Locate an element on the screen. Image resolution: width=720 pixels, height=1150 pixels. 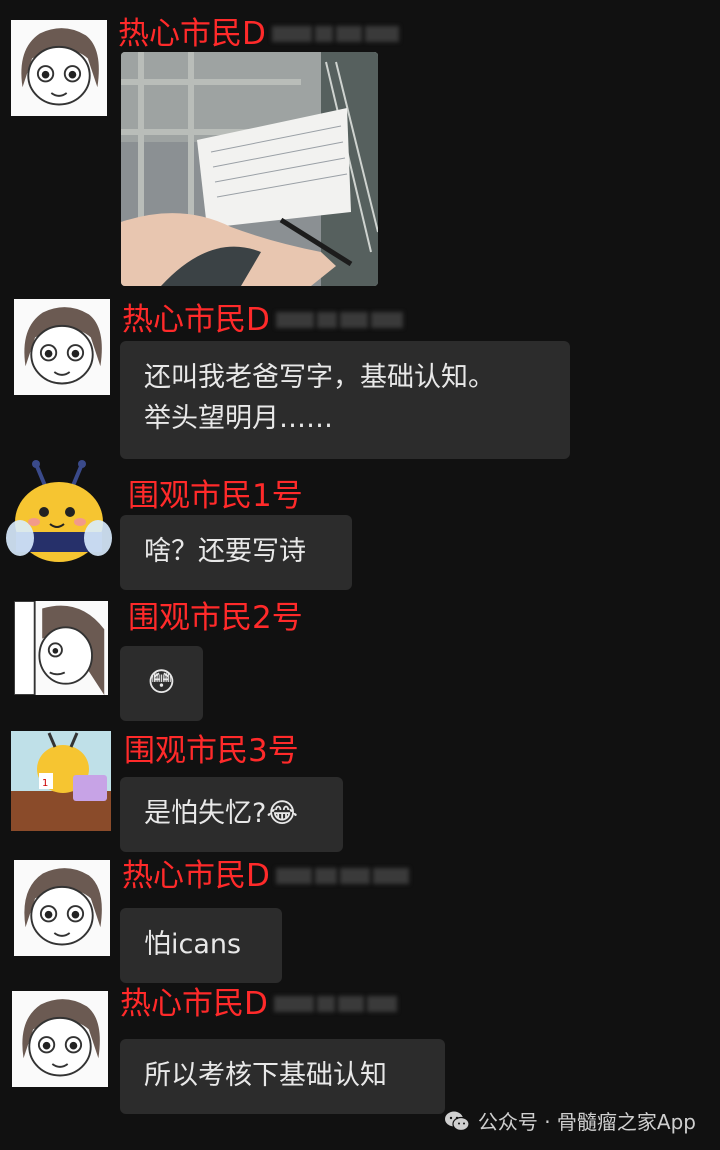
sender-name: 围观市民1号 is located at coordinates (215, 496).